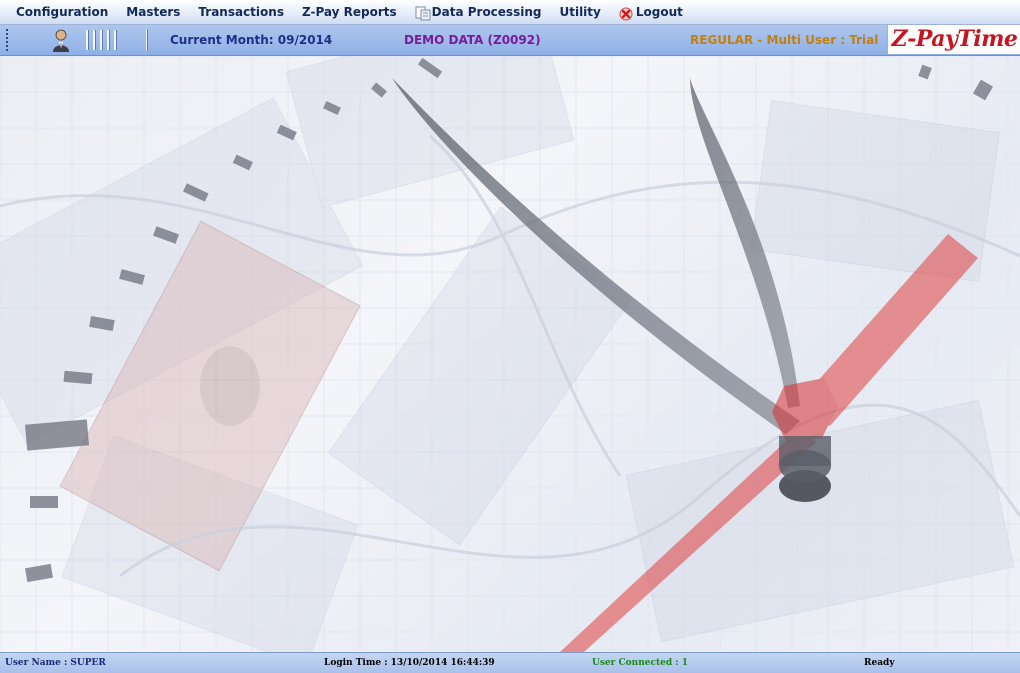  I want to click on menu-logout: Logout, so click(651, 12).